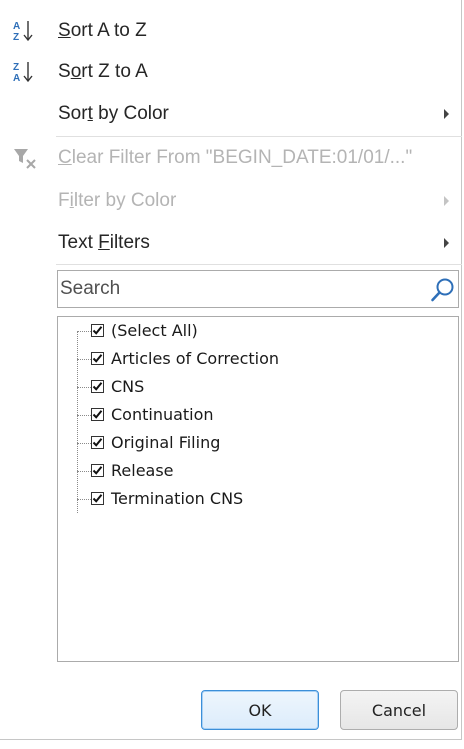  What do you see at coordinates (231, 201) in the screenshot?
I see `menu-item-filter-by-color: Filter by Color` at bounding box center [231, 201].